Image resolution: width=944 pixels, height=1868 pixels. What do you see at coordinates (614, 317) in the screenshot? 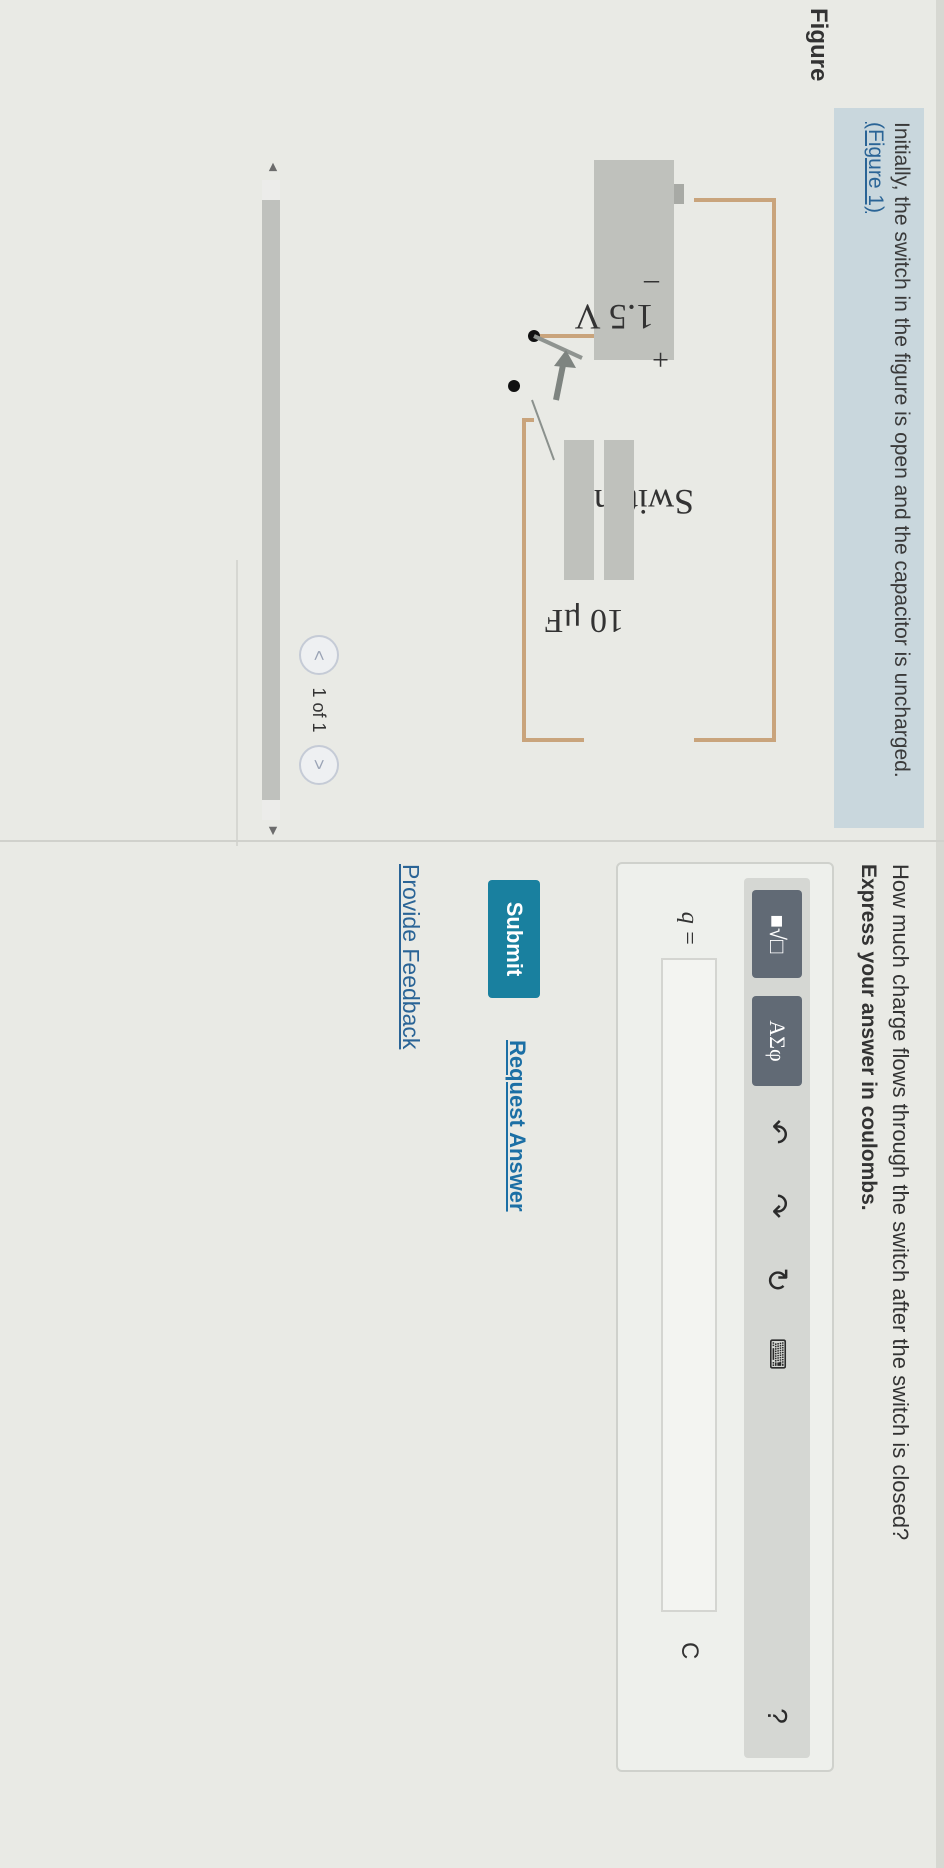
I see `battery-voltage-label: 1.5 V` at bounding box center [614, 317].